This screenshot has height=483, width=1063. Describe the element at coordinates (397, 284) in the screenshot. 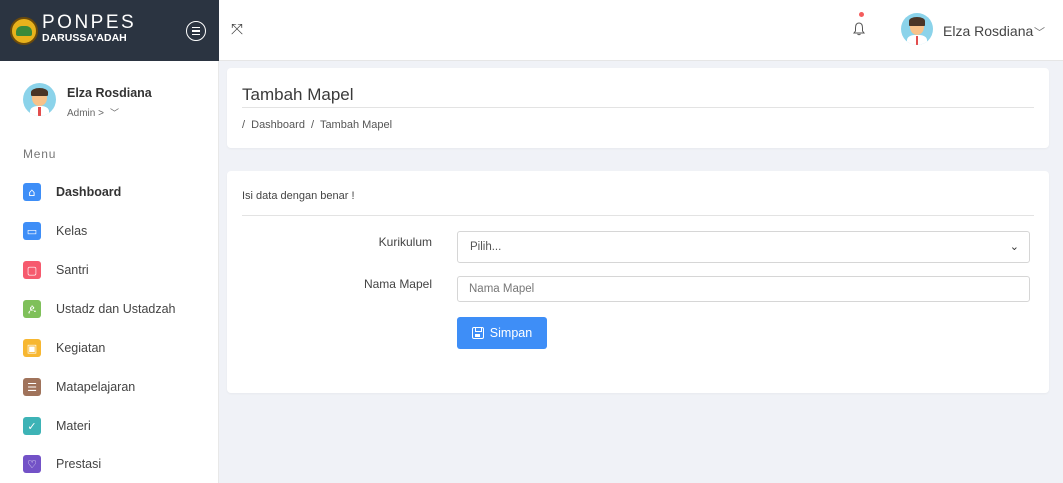

I see `nama-mapel-label: Nama Mapel` at that location.